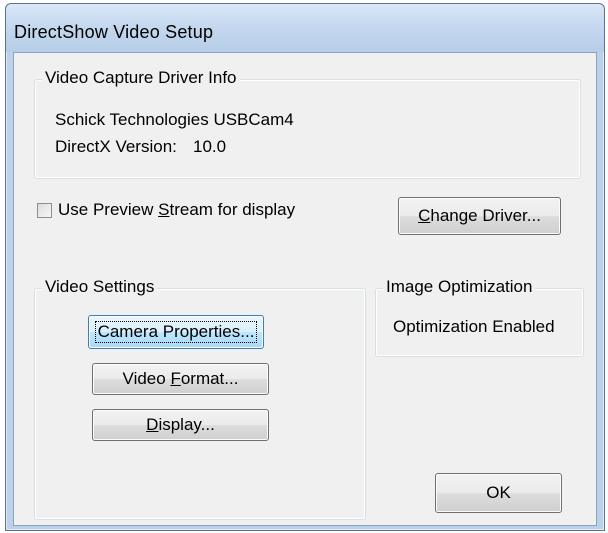 The image size is (608, 533). What do you see at coordinates (141, 78) in the screenshot?
I see `driver-info-group-label: Video Capture Driver Info` at bounding box center [141, 78].